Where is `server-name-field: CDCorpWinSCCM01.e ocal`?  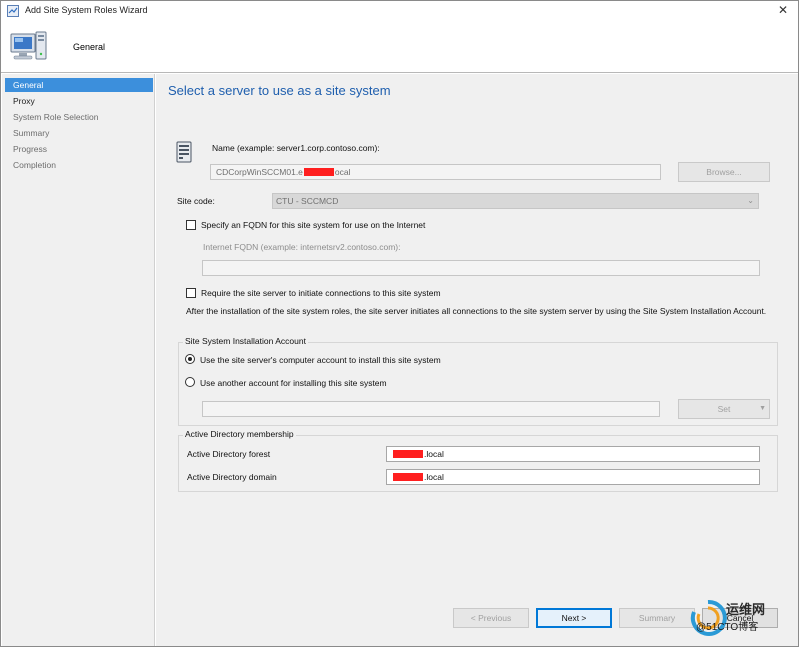 server-name-field: CDCorpWinSCCM01.e ocal is located at coordinates (435, 172).